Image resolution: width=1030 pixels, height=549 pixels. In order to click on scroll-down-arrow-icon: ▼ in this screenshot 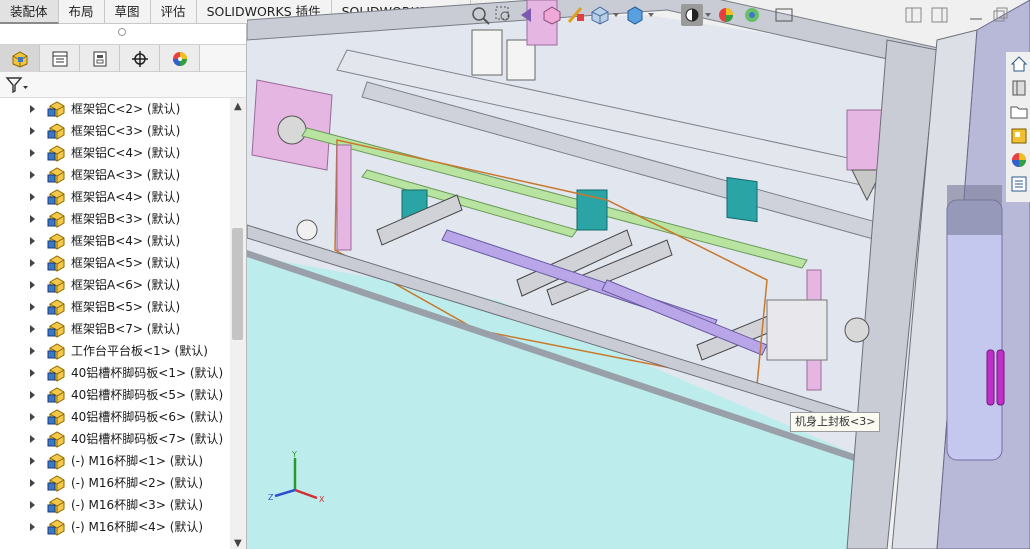, I will do `click(238, 543)`.